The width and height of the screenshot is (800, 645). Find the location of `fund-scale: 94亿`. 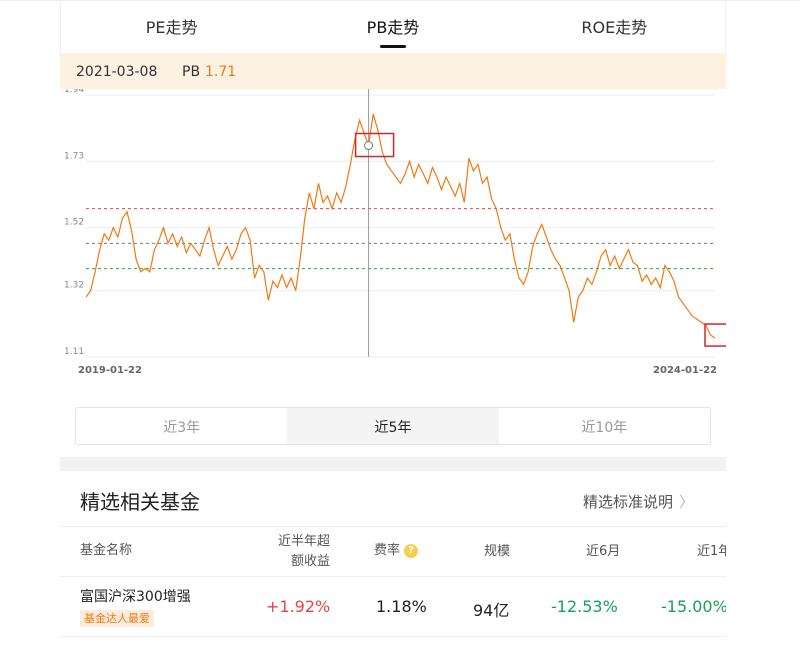

fund-scale: 94亿 is located at coordinates (491, 610).